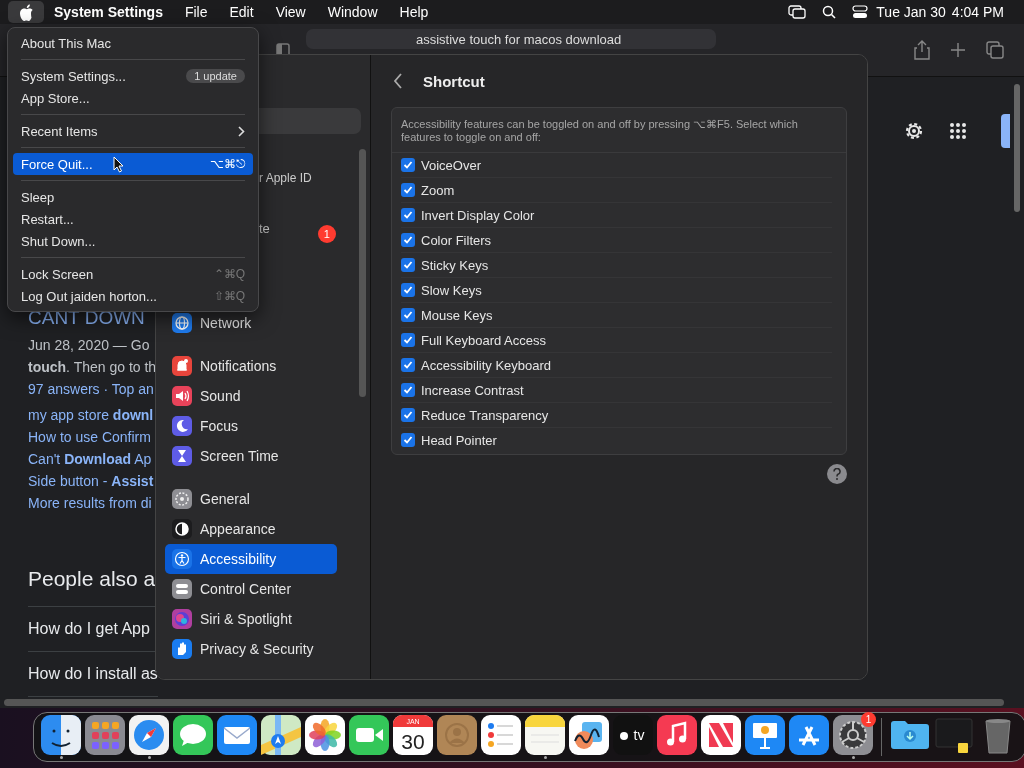 The image size is (1024, 768). I want to click on map-icon, so click(281, 735).